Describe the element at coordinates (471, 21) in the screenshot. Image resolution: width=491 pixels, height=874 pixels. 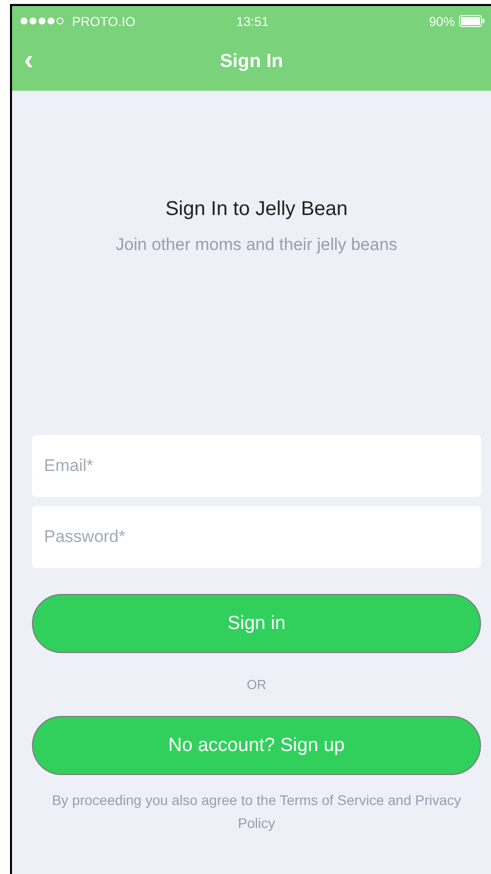
I see `battery-icon` at that location.